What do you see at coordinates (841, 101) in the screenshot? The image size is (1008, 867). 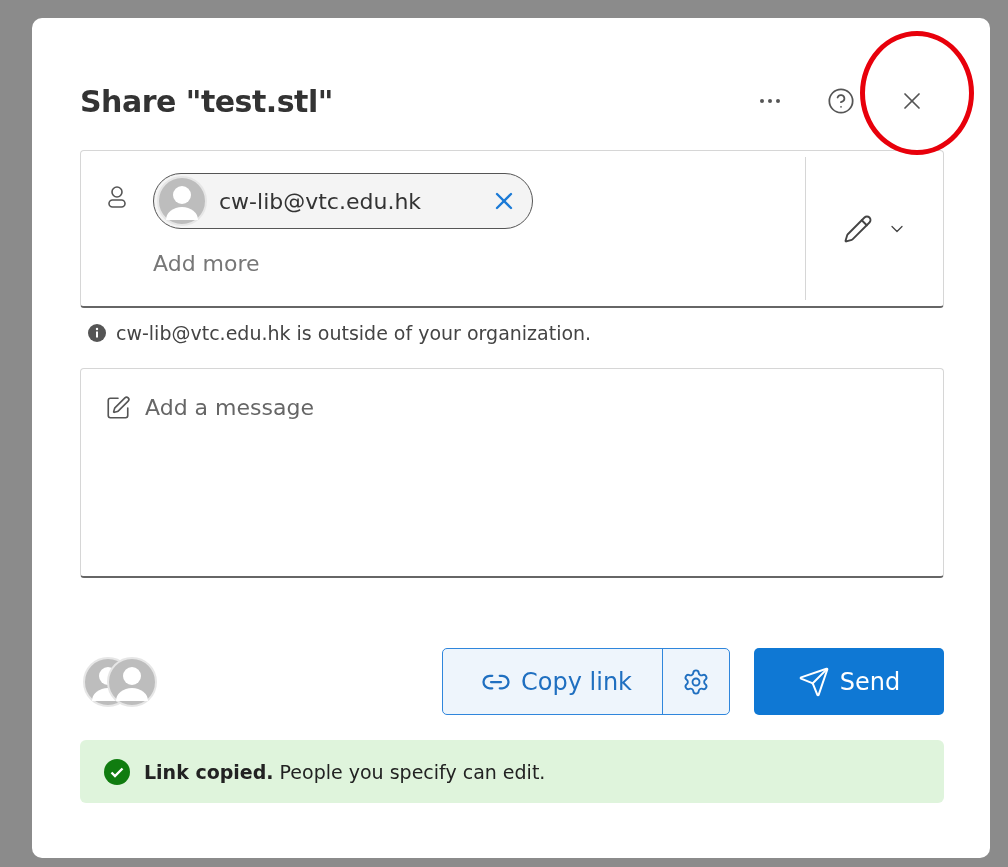 I see `help-icon` at bounding box center [841, 101].